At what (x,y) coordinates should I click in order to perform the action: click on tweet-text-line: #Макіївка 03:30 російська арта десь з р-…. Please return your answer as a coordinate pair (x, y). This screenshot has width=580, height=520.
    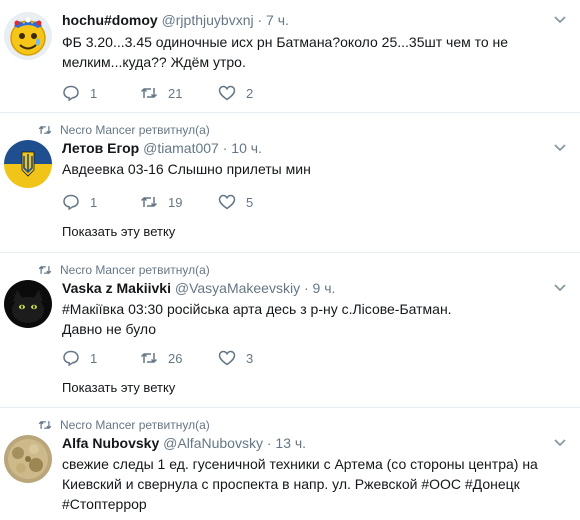
    Looking at the image, I should click on (257, 309).